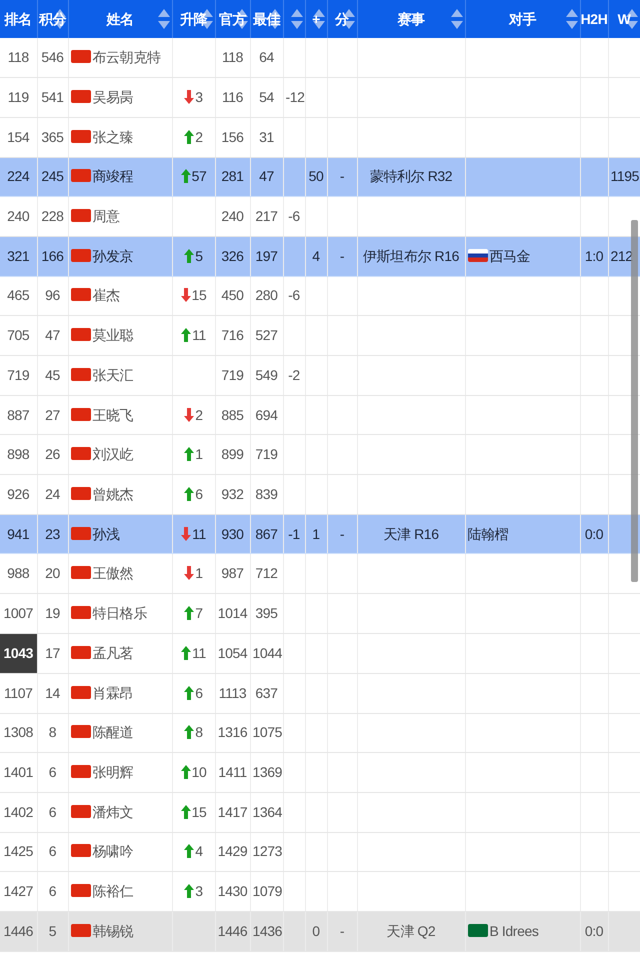 The height and width of the screenshot is (955, 640). Describe the element at coordinates (113, 454) in the screenshot. I see `player-name: 刘汉屹` at that location.